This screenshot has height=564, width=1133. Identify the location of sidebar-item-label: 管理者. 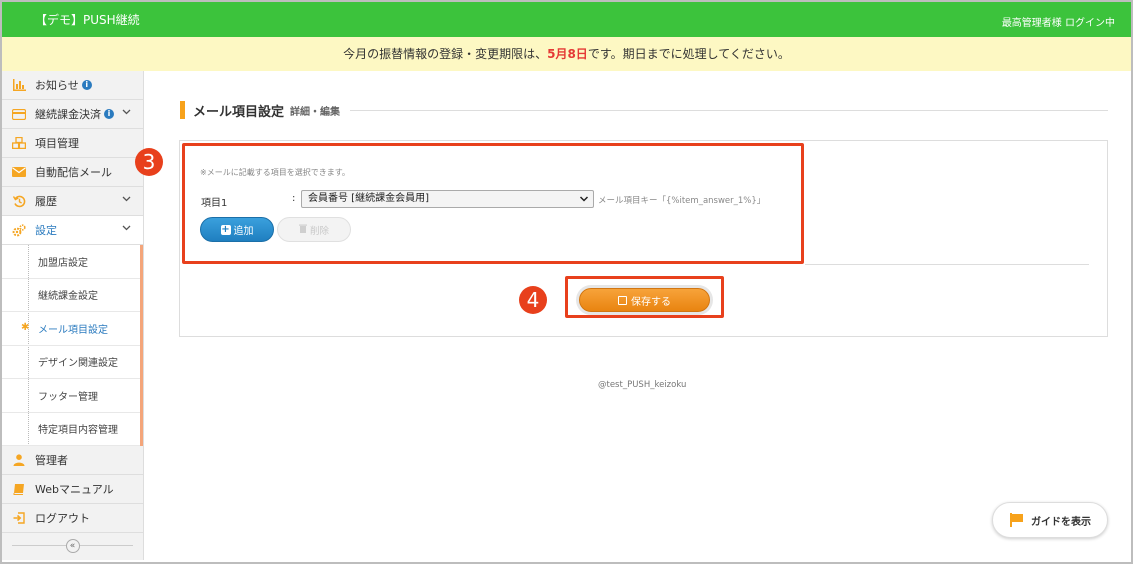
(51, 460).